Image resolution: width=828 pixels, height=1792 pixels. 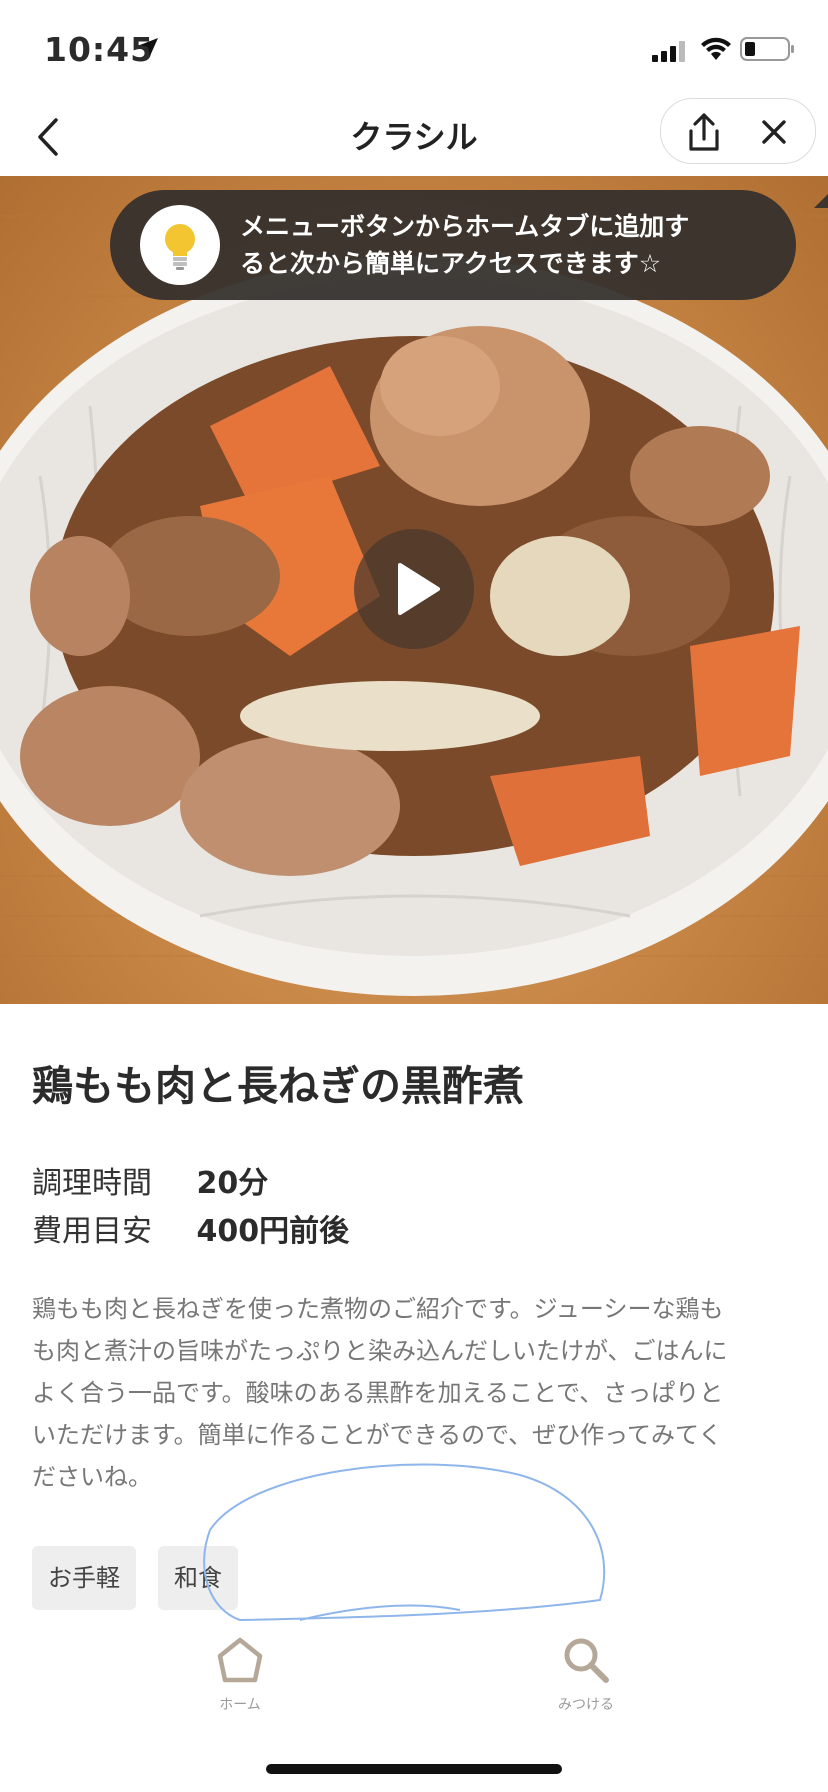 I want to click on wifi-icon, so click(x=716, y=48).